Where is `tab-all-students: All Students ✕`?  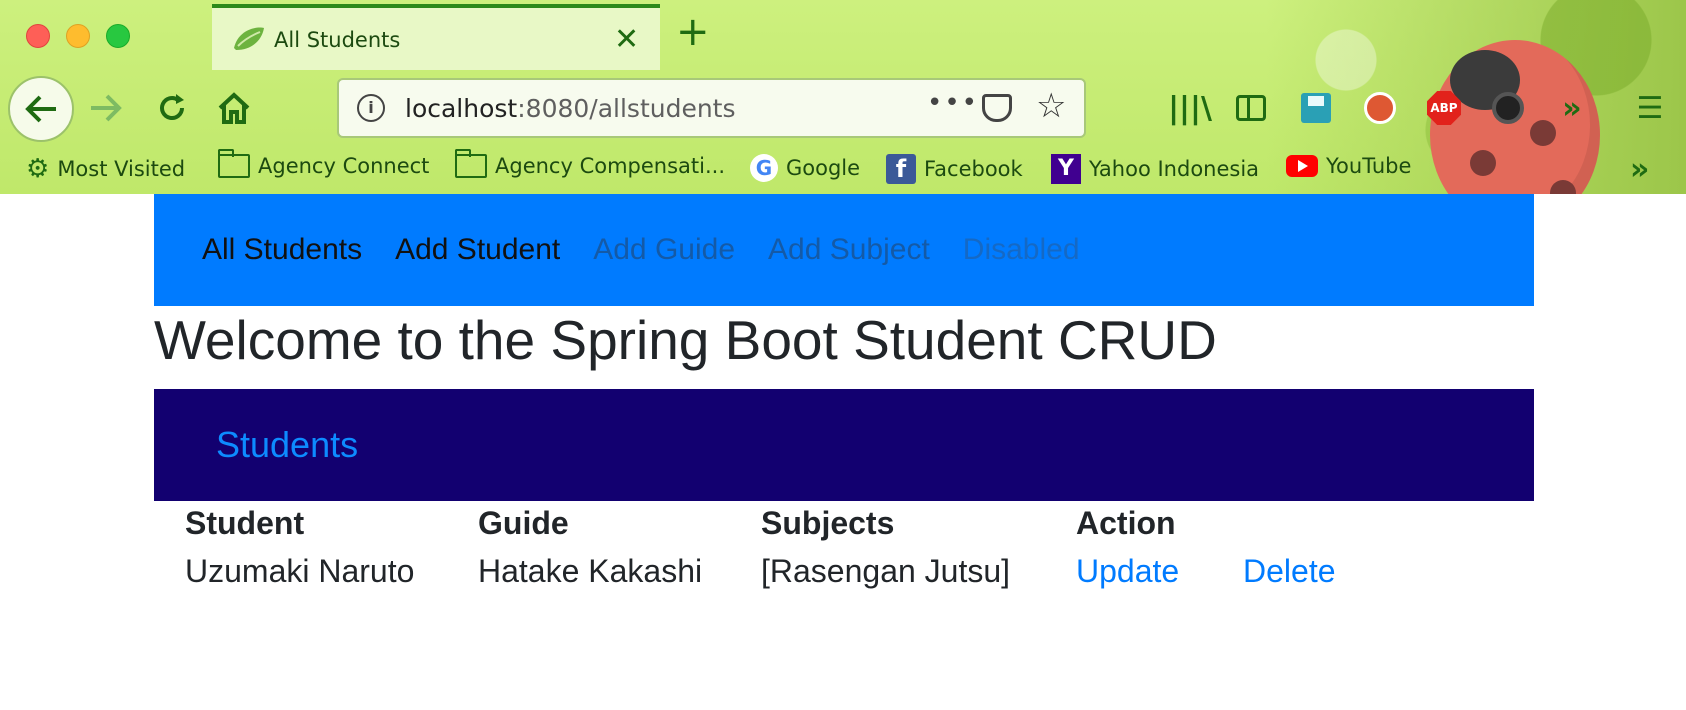
tab-all-students: All Students ✕ is located at coordinates (436, 37).